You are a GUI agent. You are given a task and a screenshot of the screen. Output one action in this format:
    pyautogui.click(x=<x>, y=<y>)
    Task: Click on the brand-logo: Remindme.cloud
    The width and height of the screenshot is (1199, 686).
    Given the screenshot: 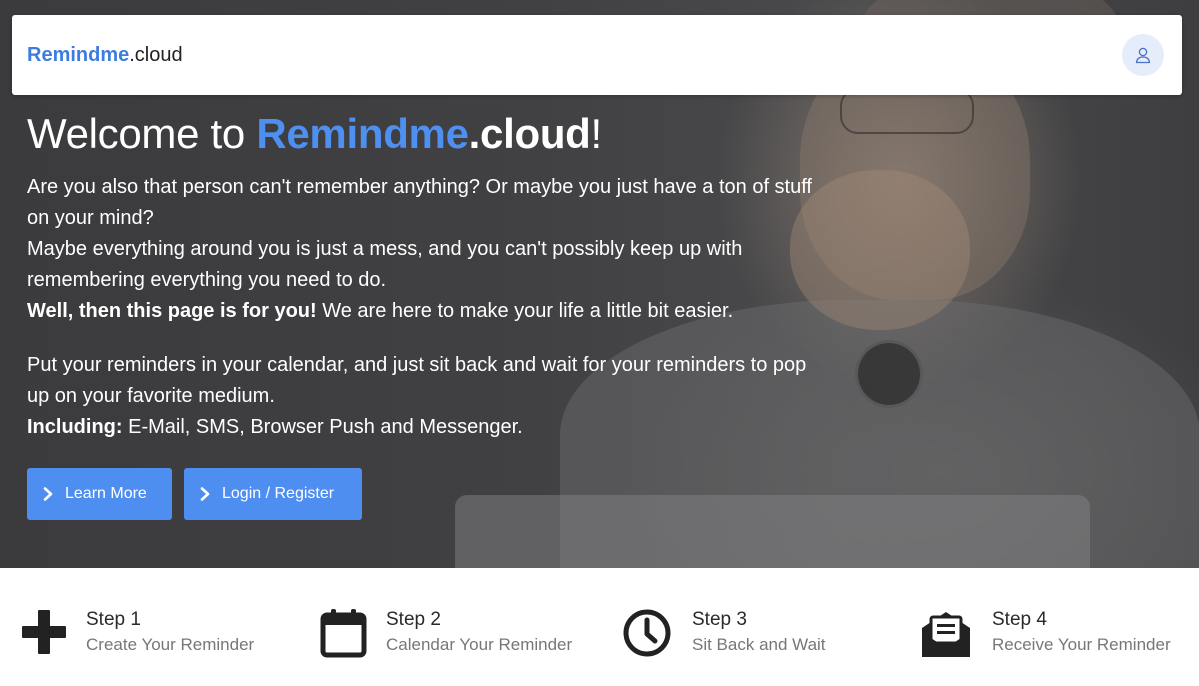 What is the action you would take?
    pyautogui.click(x=105, y=55)
    